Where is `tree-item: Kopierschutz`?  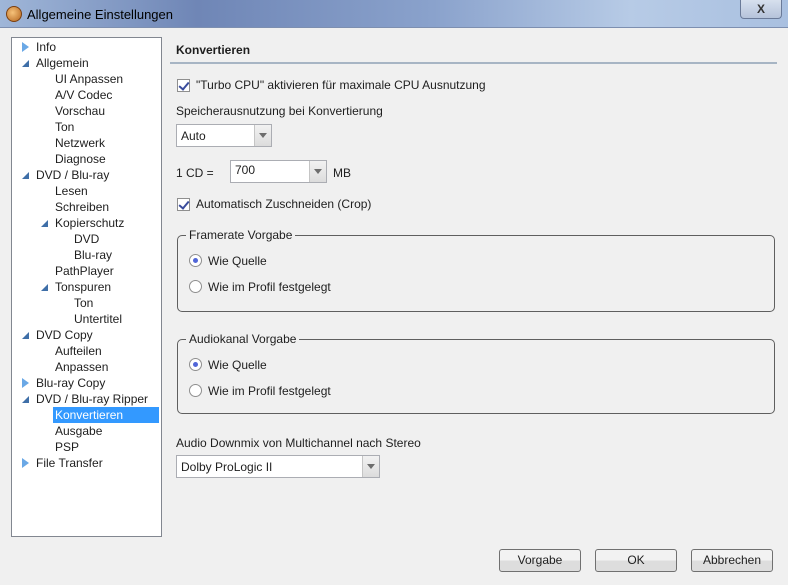 tree-item: Kopierschutz is located at coordinates (89, 223).